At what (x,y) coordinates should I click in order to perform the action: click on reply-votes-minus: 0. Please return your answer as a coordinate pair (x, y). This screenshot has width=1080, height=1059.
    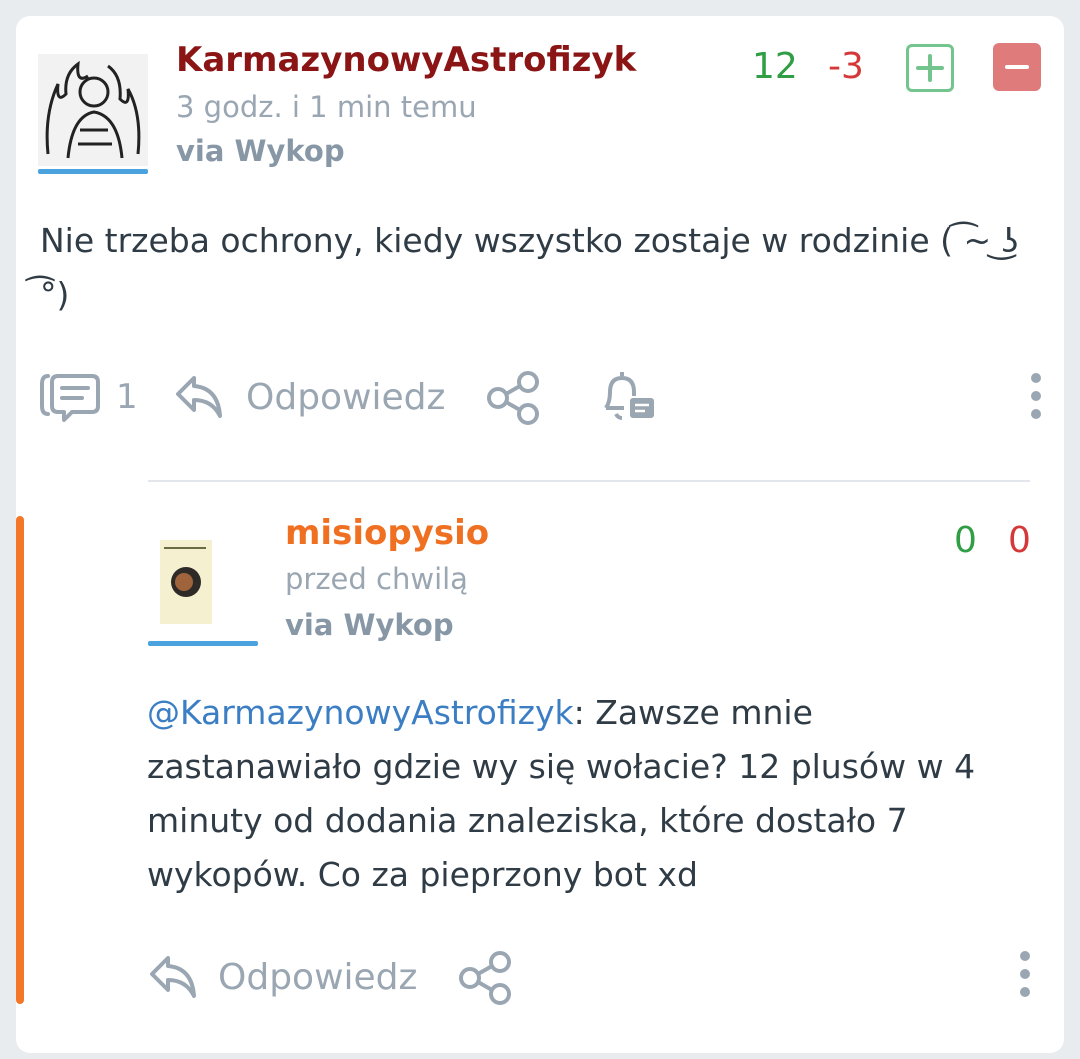
    Looking at the image, I should click on (1019, 540).